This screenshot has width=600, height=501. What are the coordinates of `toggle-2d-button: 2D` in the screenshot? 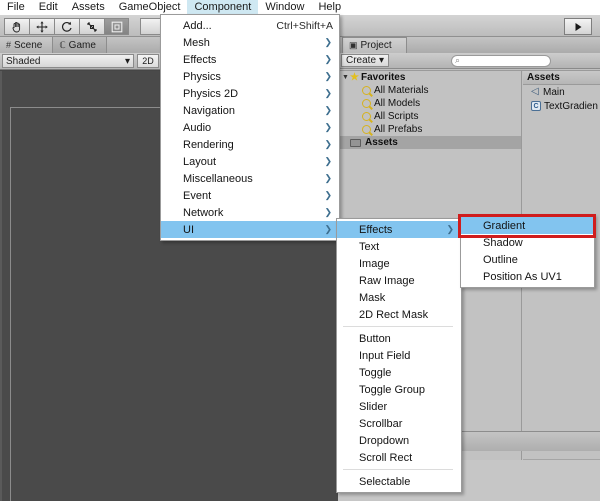 It's located at (148, 61).